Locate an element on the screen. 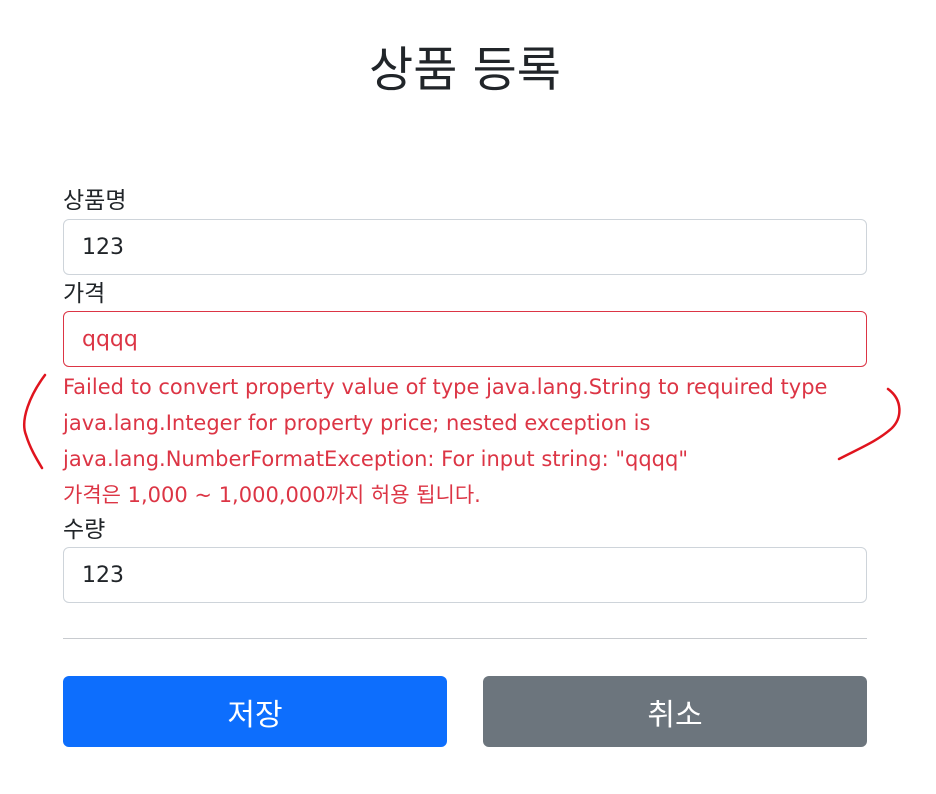 This screenshot has width=936, height=794. save-button: 저장 is located at coordinates (255, 711).